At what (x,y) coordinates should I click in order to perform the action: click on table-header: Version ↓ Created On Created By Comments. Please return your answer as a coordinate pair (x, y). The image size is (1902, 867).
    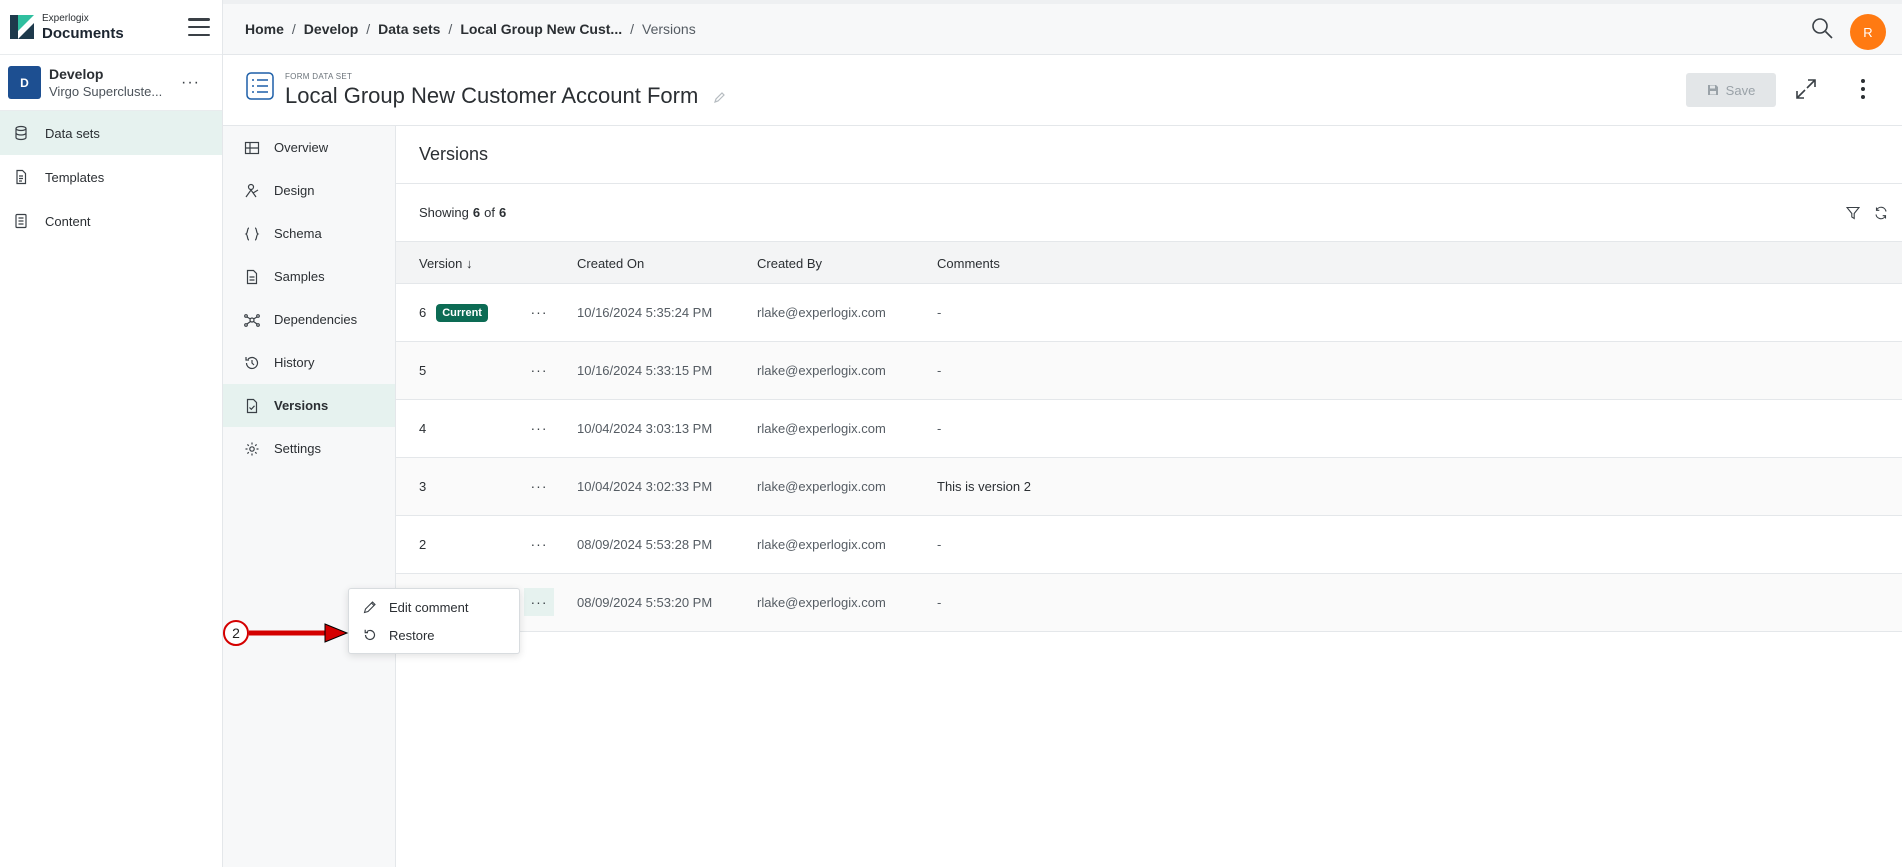
    Looking at the image, I should click on (1149, 263).